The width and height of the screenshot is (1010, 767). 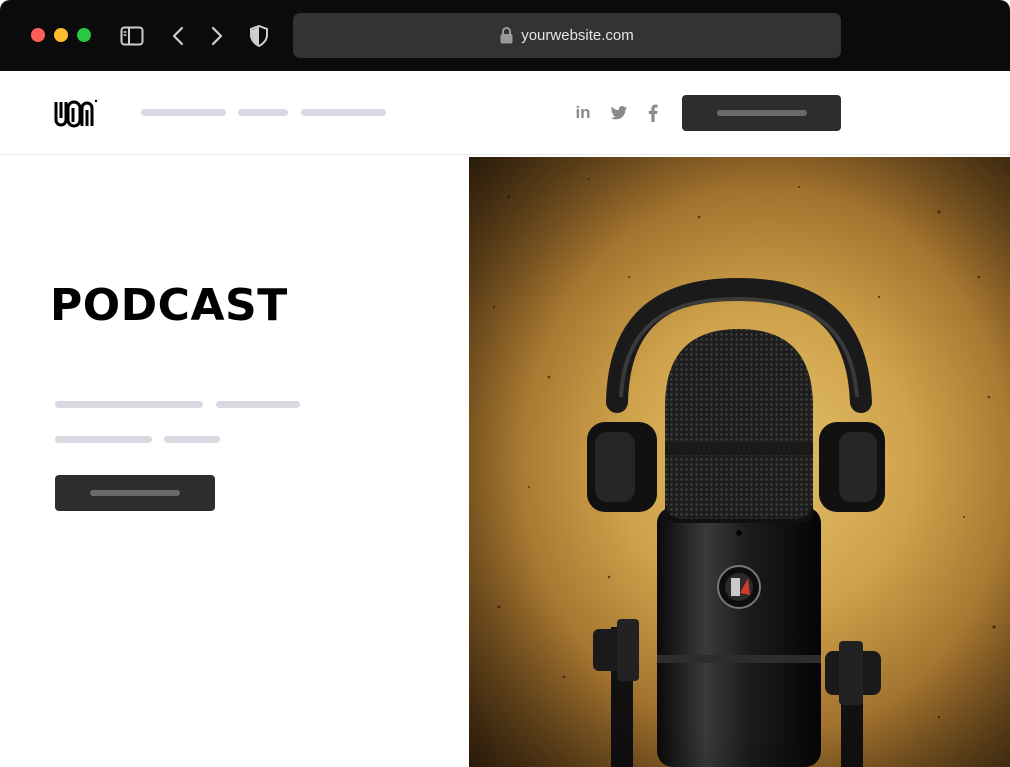 I want to click on close-window-button, so click(x=38, y=35).